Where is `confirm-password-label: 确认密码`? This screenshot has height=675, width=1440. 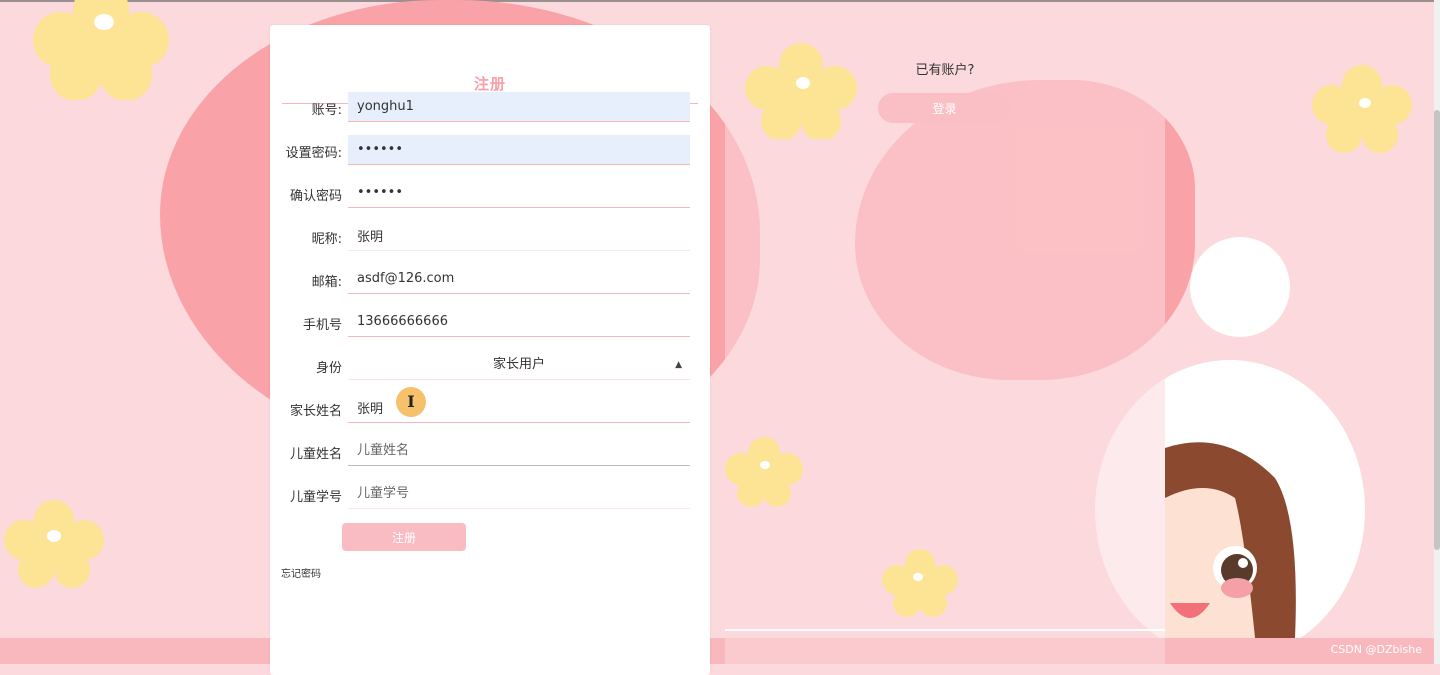
confirm-password-label: 确认密码 is located at coordinates (315, 196).